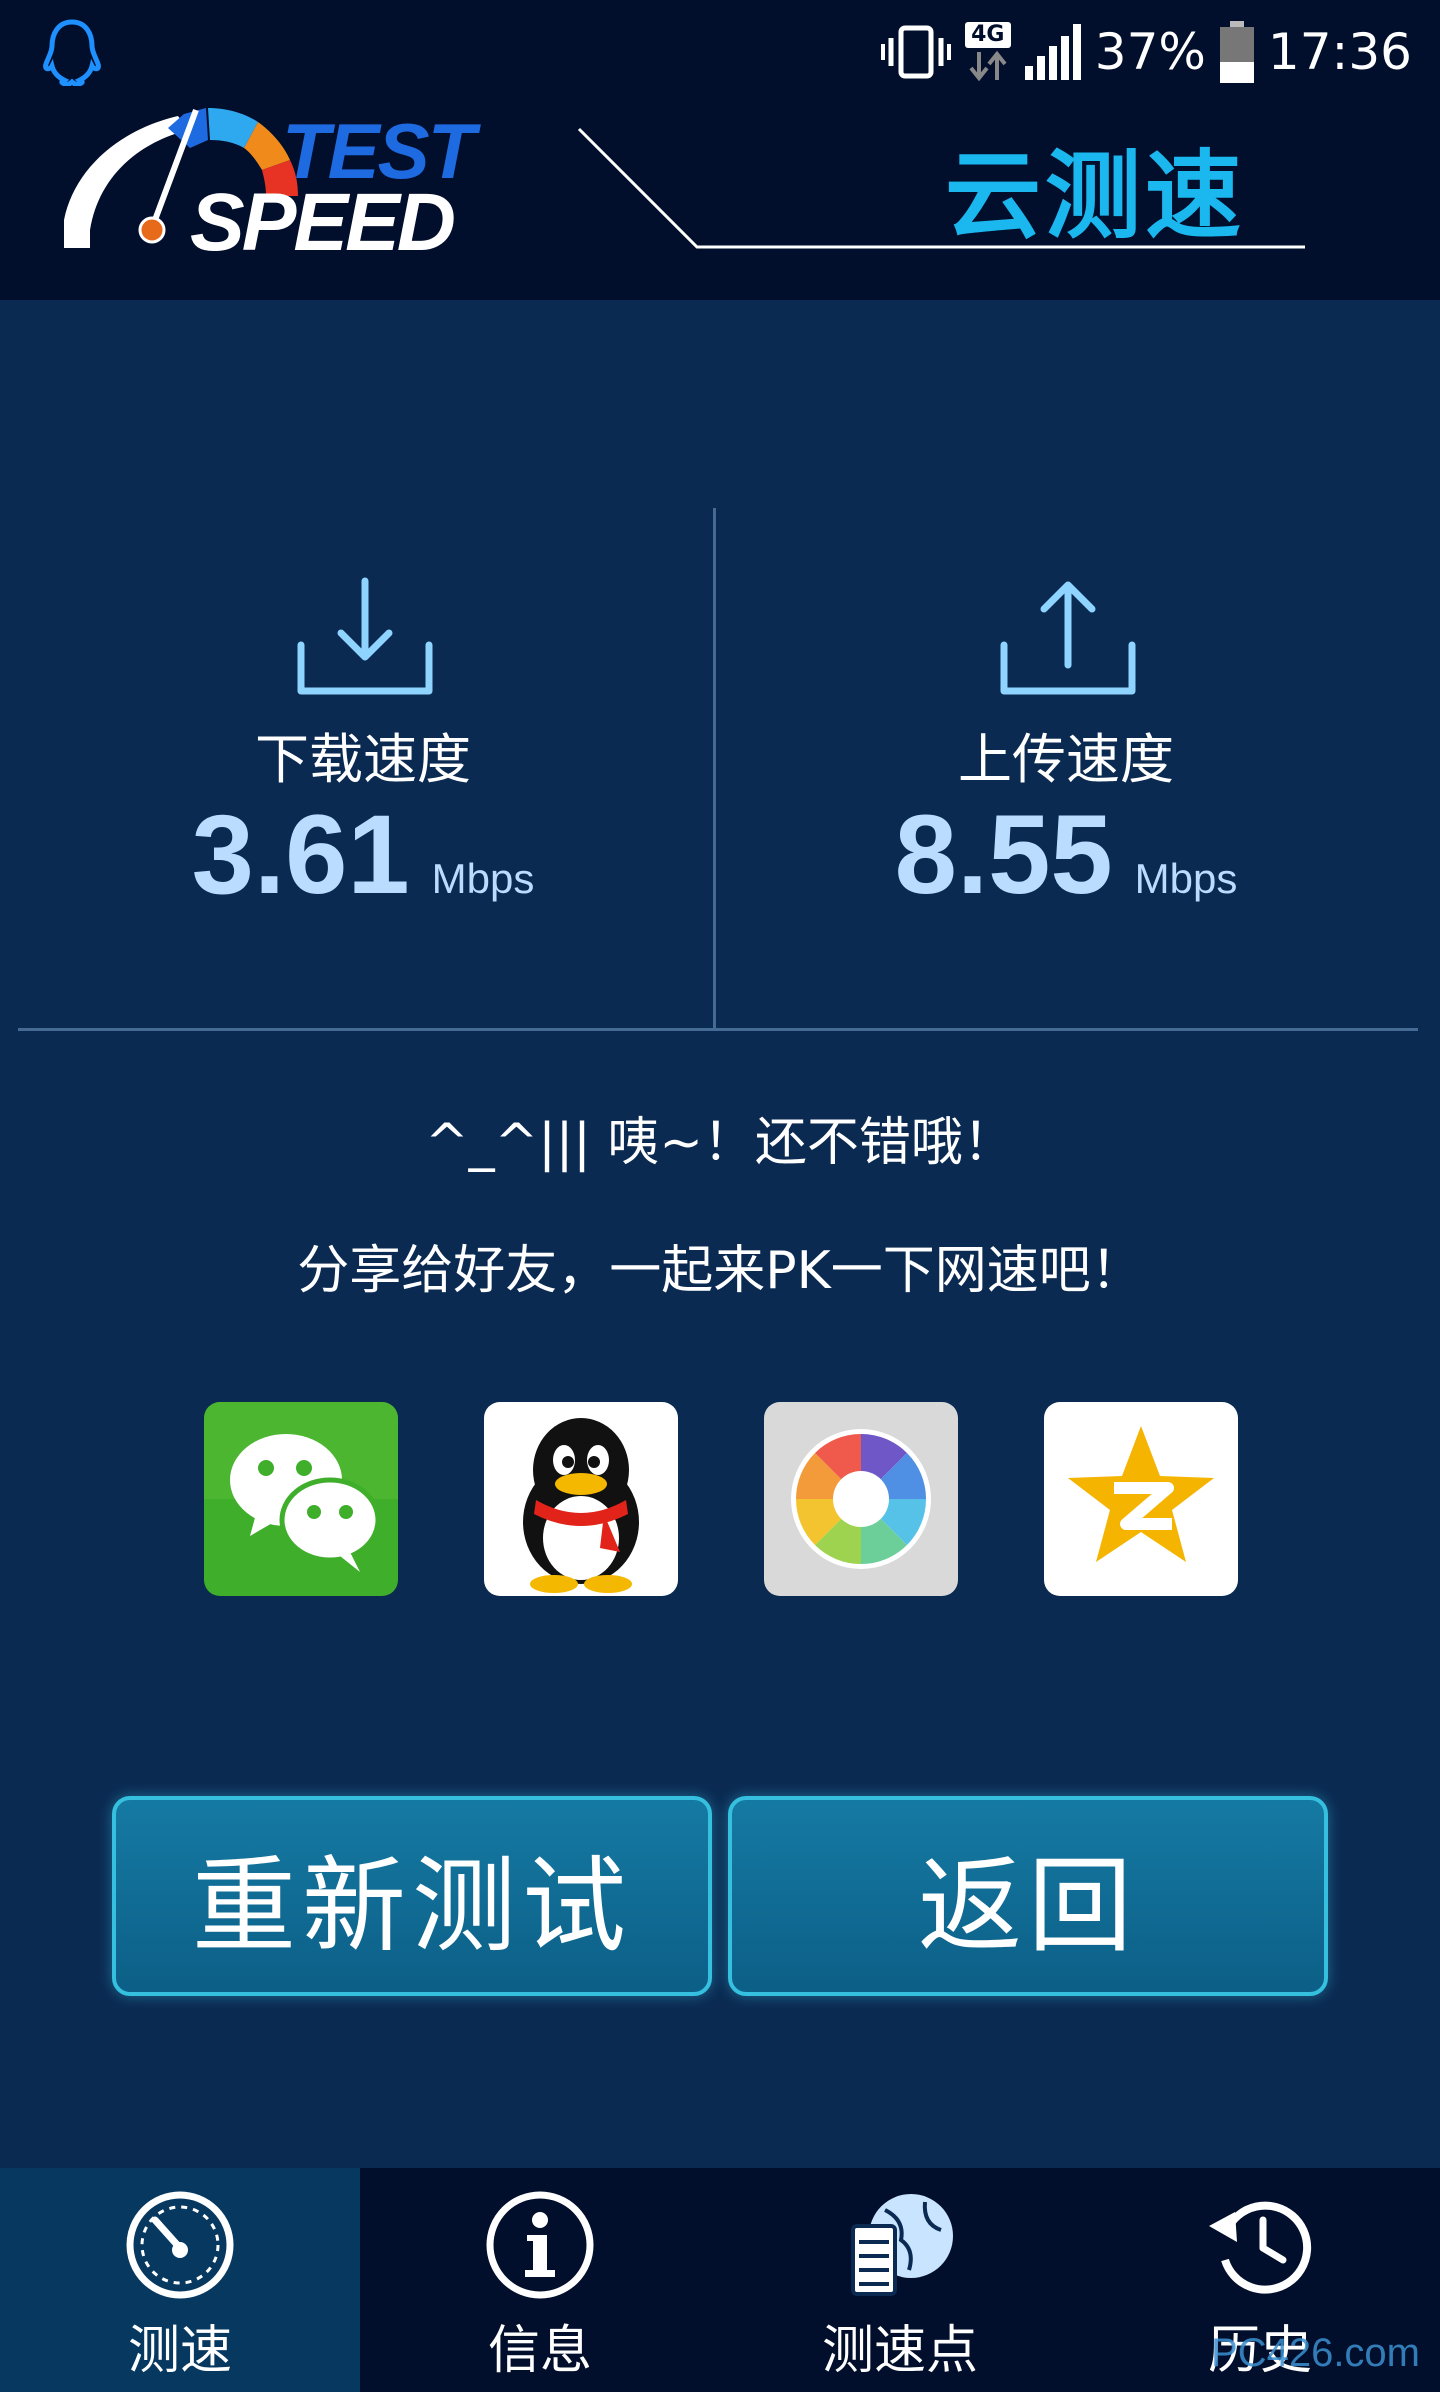  What do you see at coordinates (540, 2245) in the screenshot?
I see `info-icon` at bounding box center [540, 2245].